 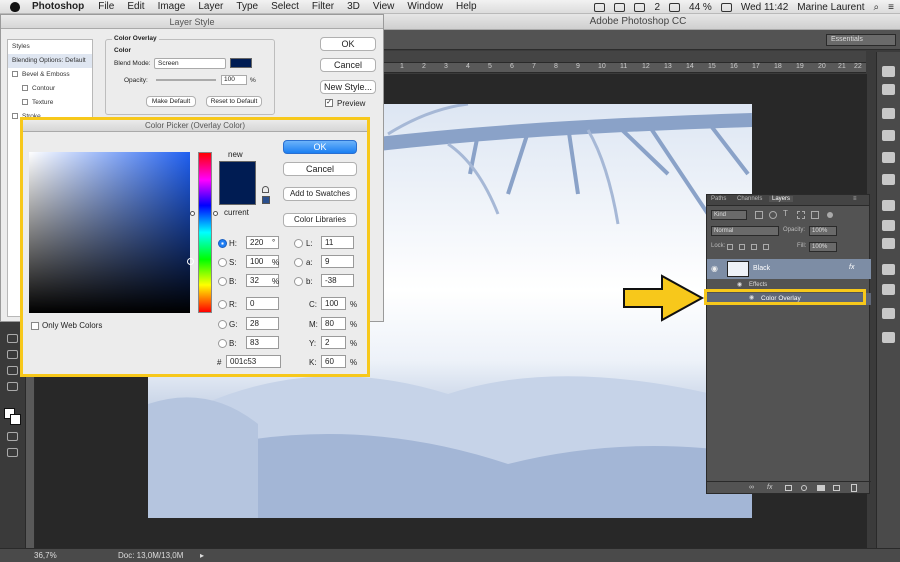 What do you see at coordinates (320, 194) in the screenshot?
I see `add-to-swatches-button: Add to Swatches` at bounding box center [320, 194].